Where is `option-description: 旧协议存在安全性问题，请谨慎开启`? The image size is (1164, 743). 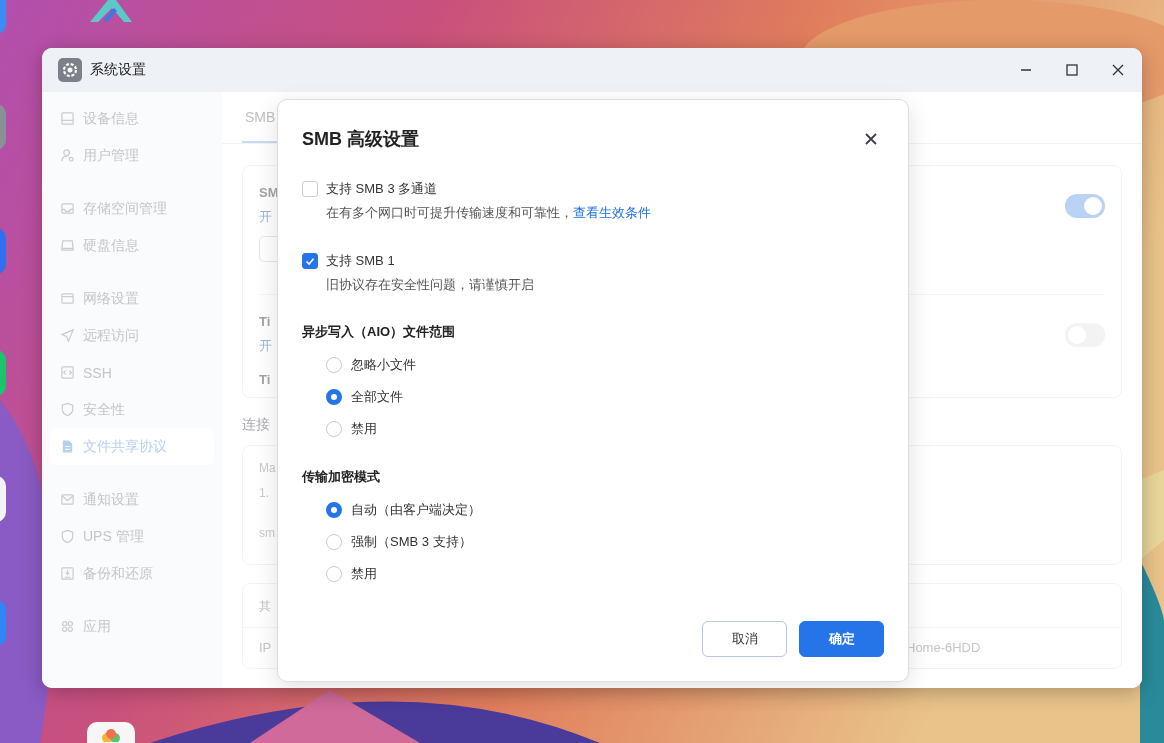
option-description: 旧协议存在安全性问题，请谨慎开启 is located at coordinates (430, 285).